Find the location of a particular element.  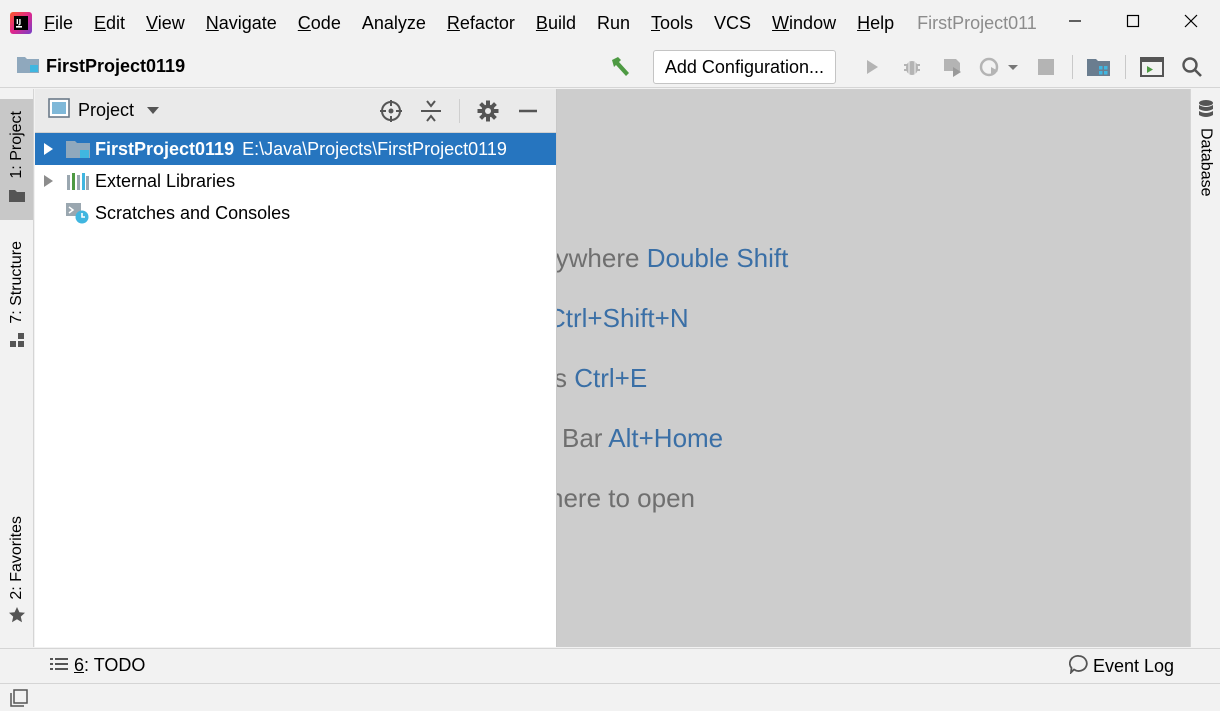

locate-file-icon is located at coordinates (391, 111).